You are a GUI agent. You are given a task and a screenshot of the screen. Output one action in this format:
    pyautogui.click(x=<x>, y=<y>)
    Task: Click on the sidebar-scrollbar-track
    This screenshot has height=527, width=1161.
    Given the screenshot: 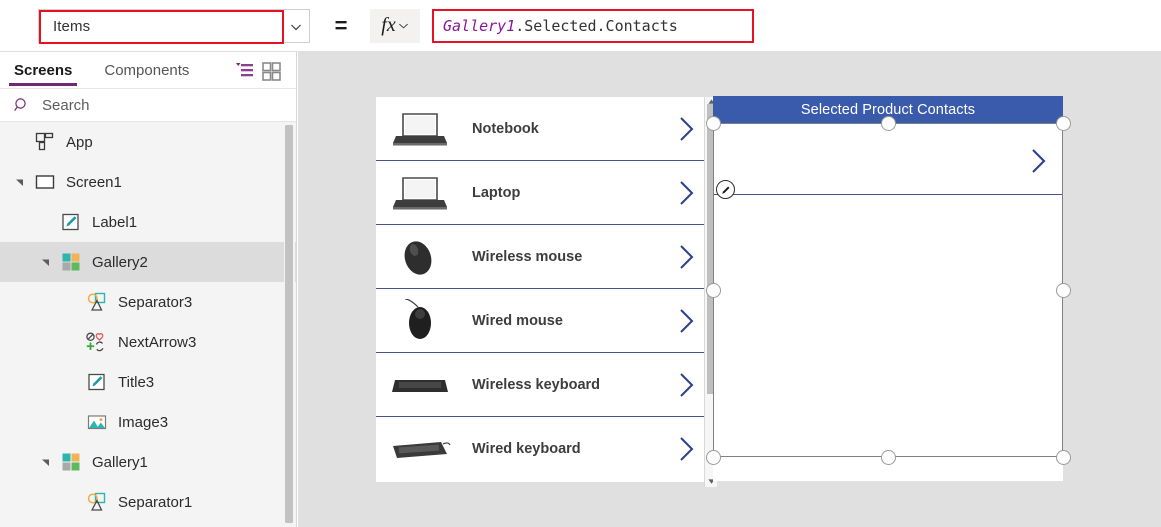 What is the action you would take?
    pyautogui.click(x=289, y=324)
    